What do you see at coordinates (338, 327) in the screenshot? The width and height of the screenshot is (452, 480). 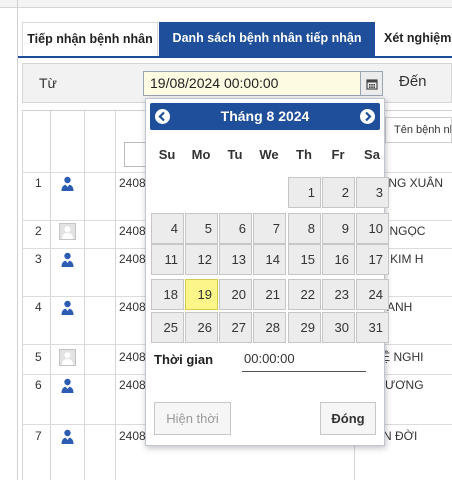 I see `day-cell-30: 30` at bounding box center [338, 327].